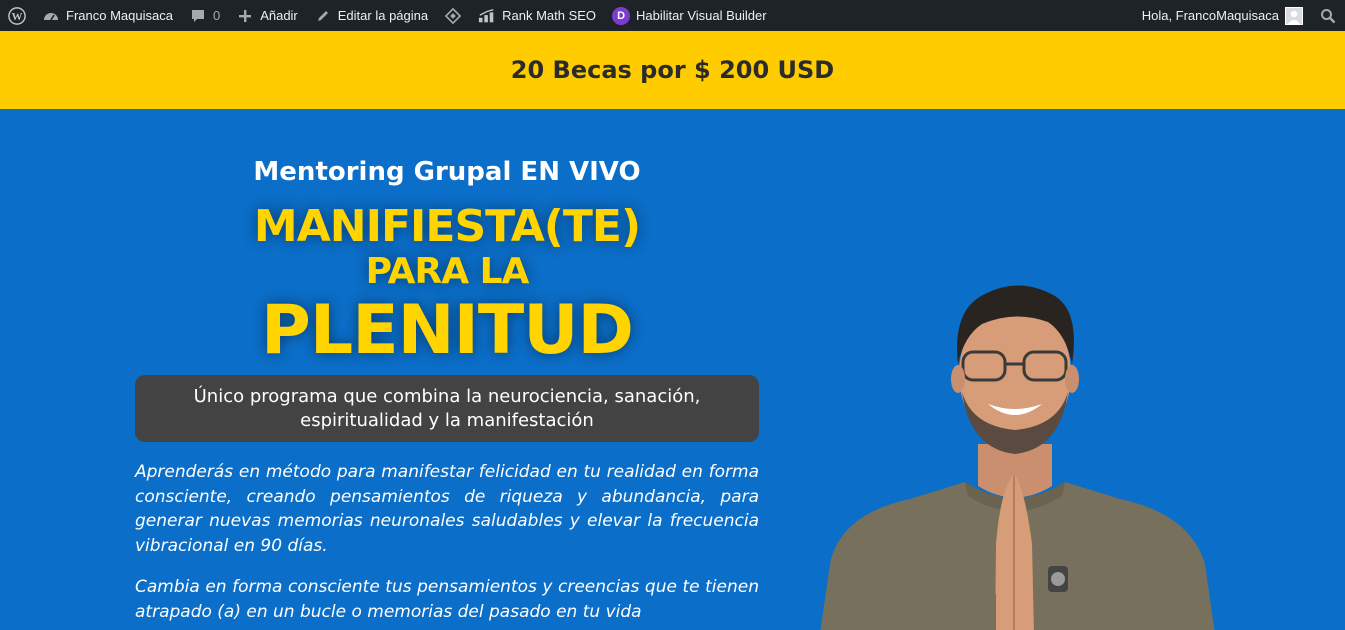  I want to click on site-name-menu: Franco Maquisaca, so click(107, 15).